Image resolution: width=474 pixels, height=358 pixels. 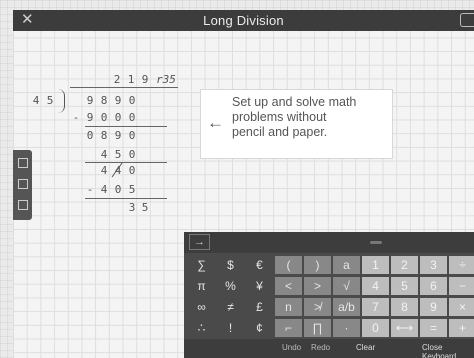 I want to click on keyboard-key: 4, so click(x=375, y=286).